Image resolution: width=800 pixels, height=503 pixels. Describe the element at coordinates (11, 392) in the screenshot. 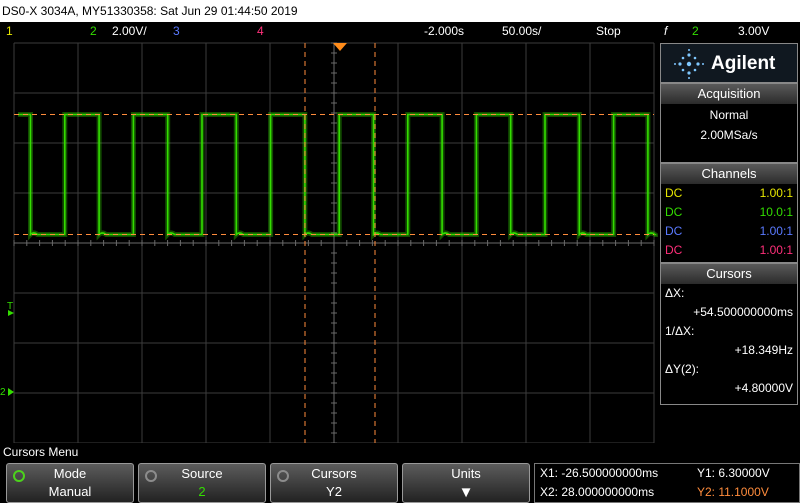

I see `ground-marker-icon` at that location.